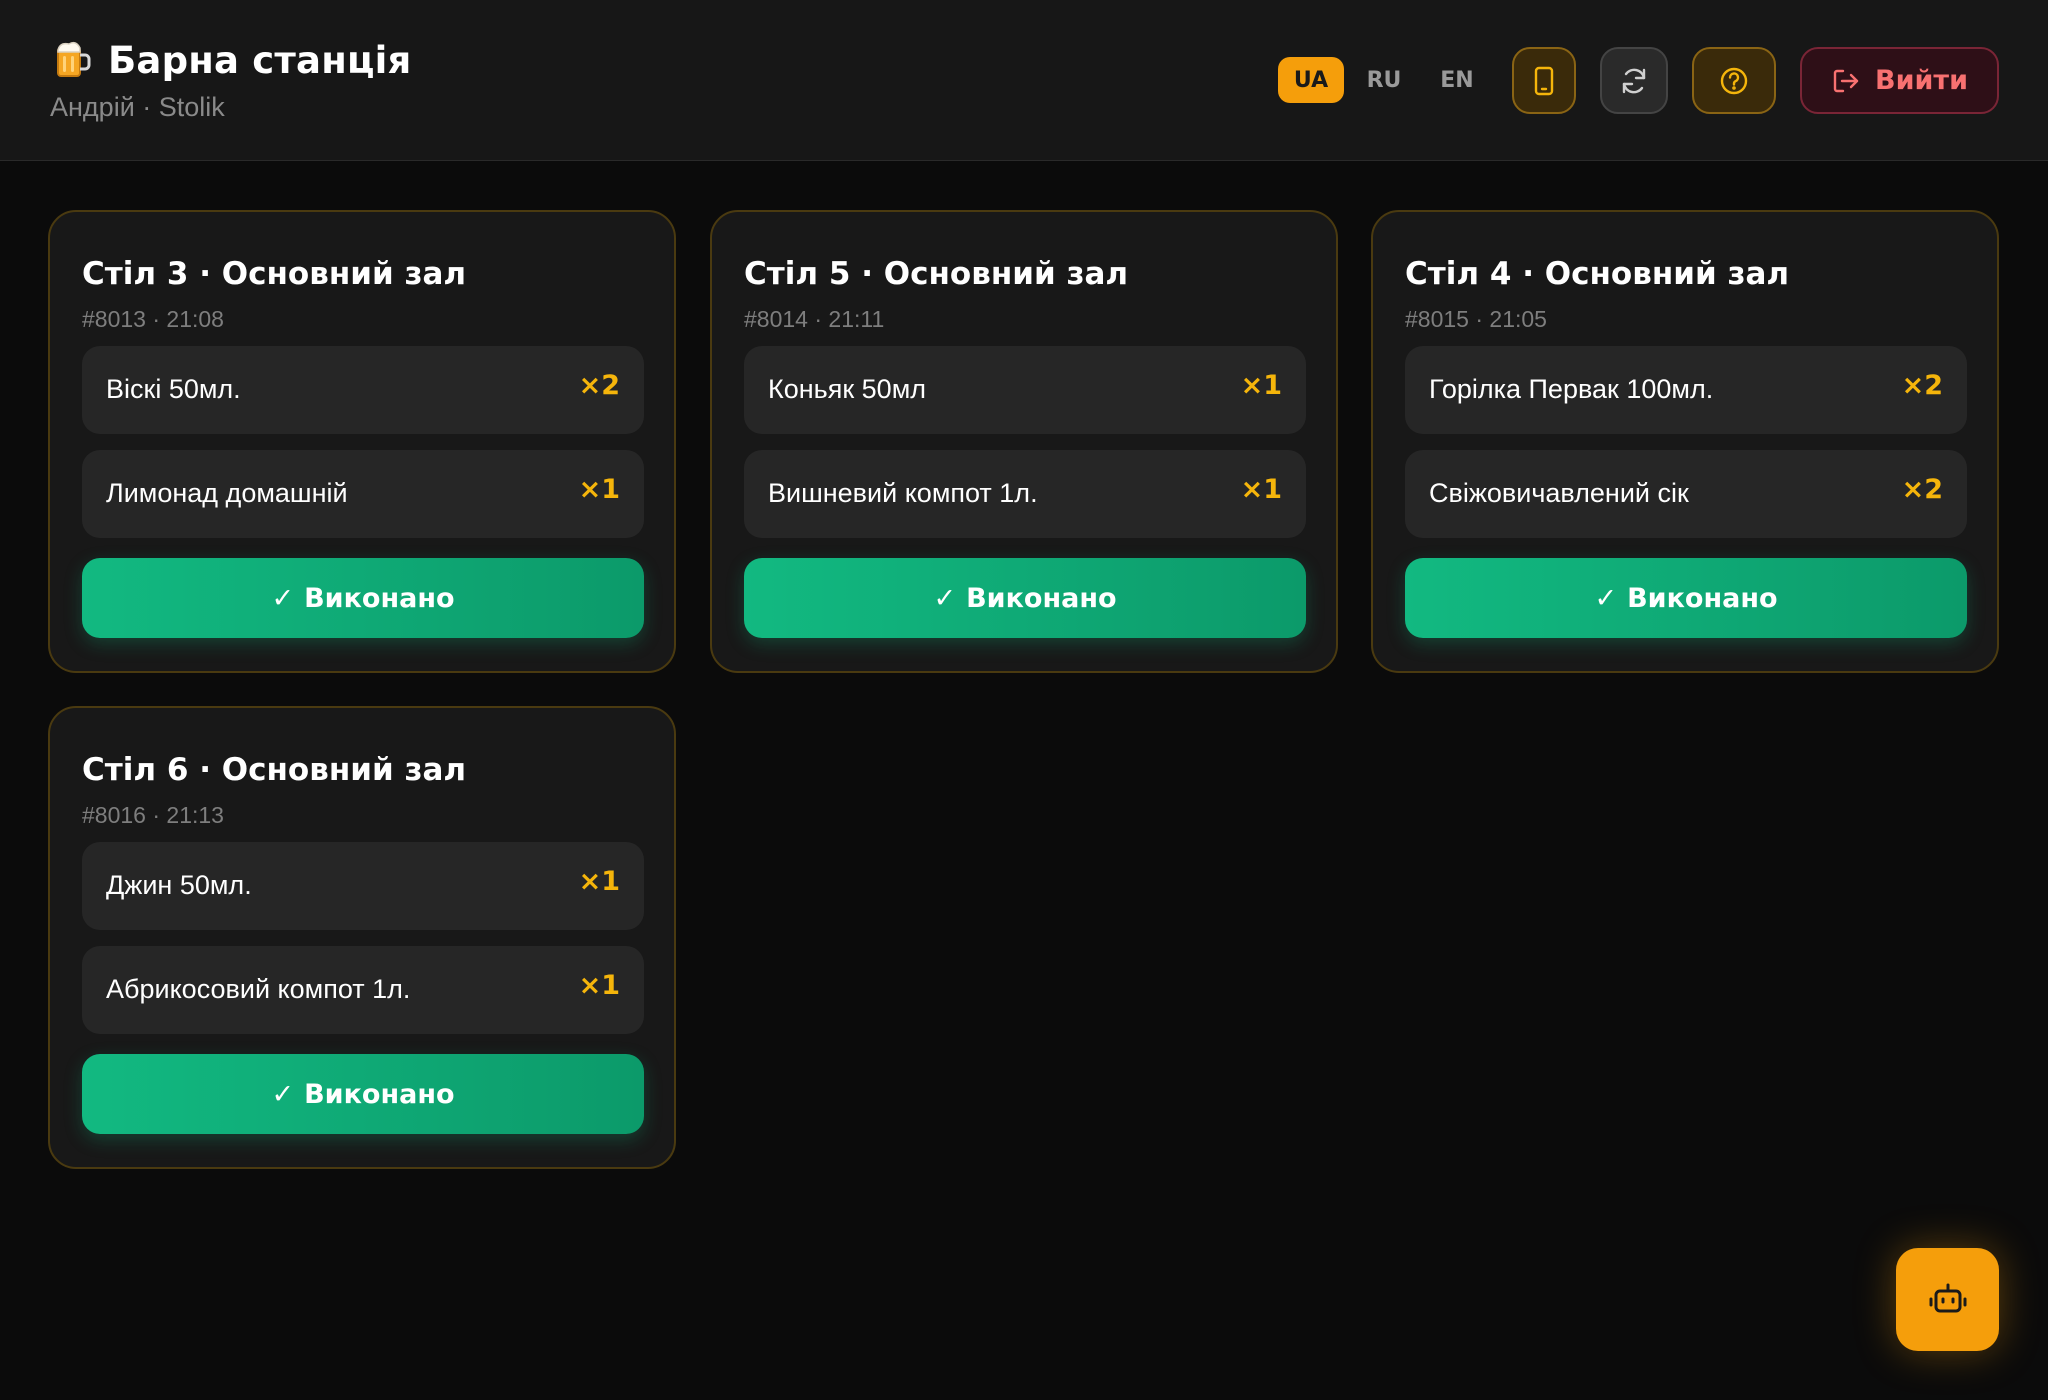  What do you see at coordinates (1025, 390) in the screenshot?
I see `order-item: Коньяк 50мл ×1` at bounding box center [1025, 390].